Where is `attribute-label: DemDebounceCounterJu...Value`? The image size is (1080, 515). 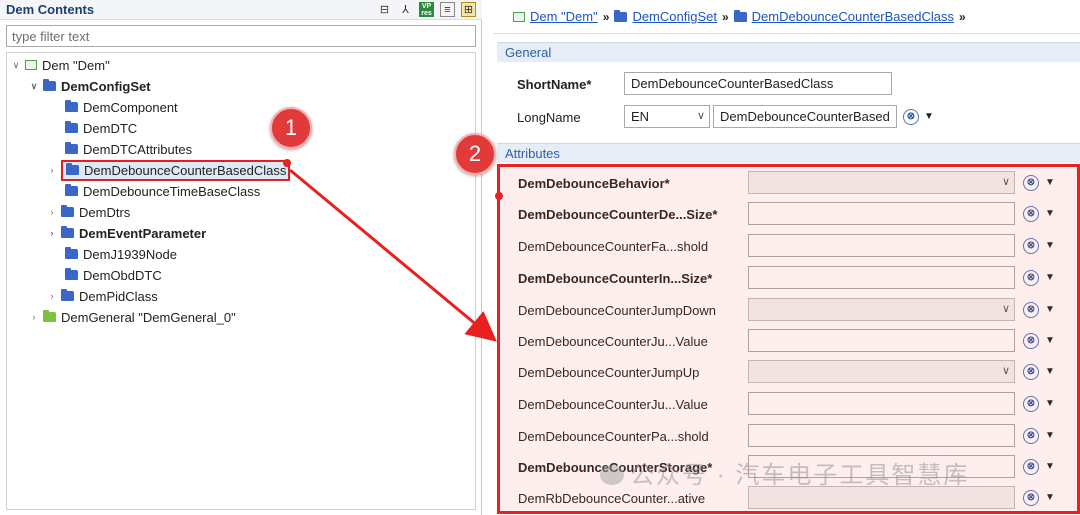
attribute-label: DemDebounceCounterJu...Value is located at coordinates (613, 341).